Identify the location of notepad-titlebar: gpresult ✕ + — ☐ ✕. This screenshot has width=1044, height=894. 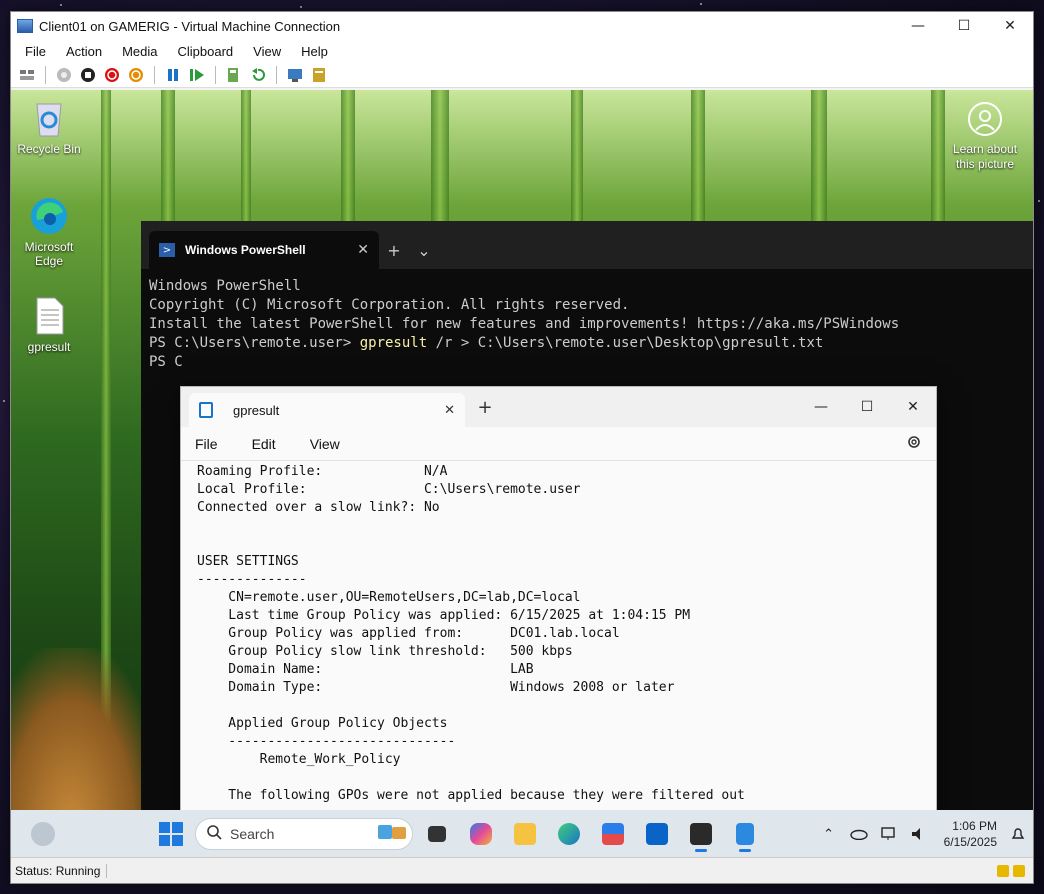
(558, 407).